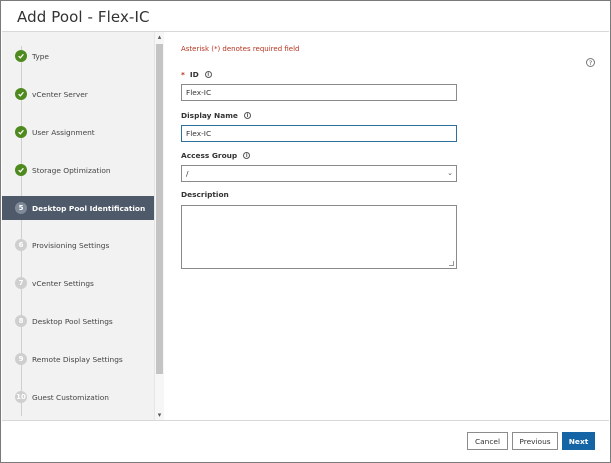 Image resolution: width=611 pixels, height=463 pixels. What do you see at coordinates (487, 441) in the screenshot?
I see `cancel-button: Cancel` at bounding box center [487, 441].